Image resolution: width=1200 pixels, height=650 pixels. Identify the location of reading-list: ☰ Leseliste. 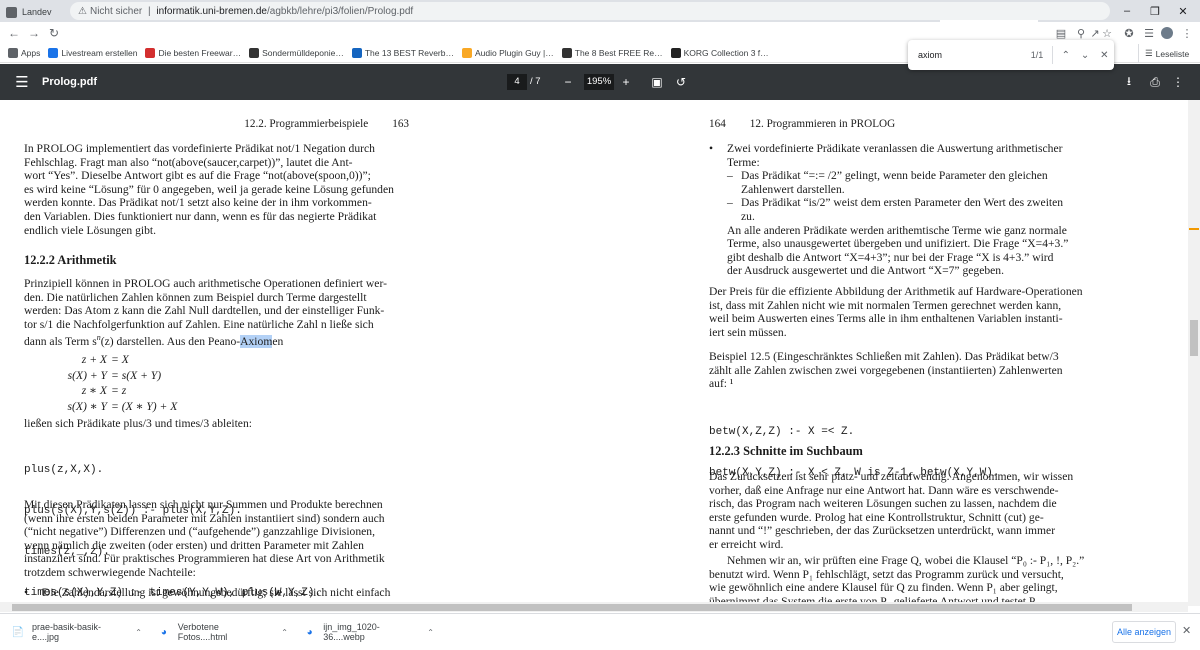
(1163, 53).